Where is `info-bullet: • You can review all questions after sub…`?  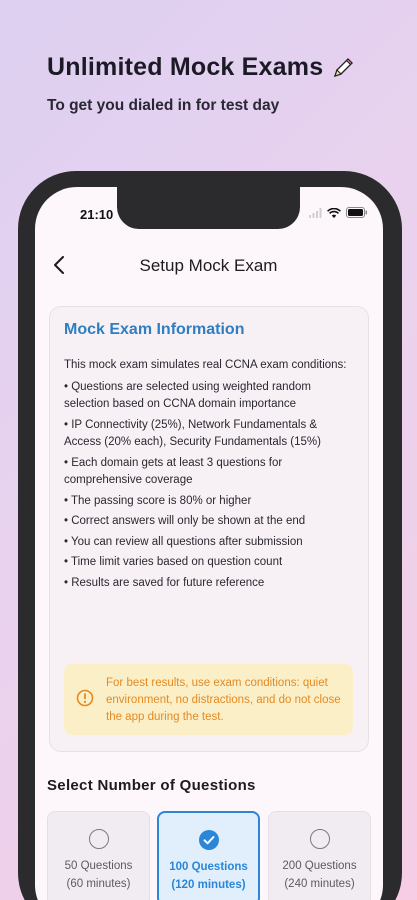
info-bullet: • You can review all questions after sub… is located at coordinates (183, 541).